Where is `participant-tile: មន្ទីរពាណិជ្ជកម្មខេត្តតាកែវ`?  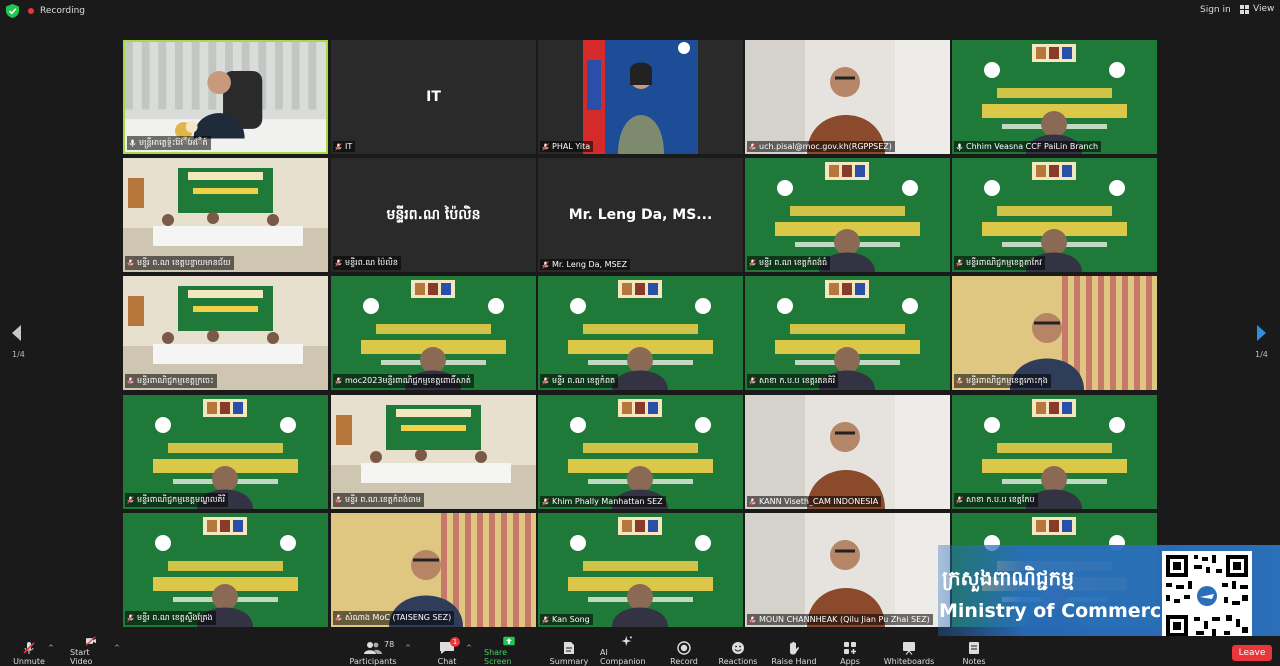 participant-tile: មន្ទីរពាណិជ្ជកម្មខេត្តតាកែវ is located at coordinates (1054, 215).